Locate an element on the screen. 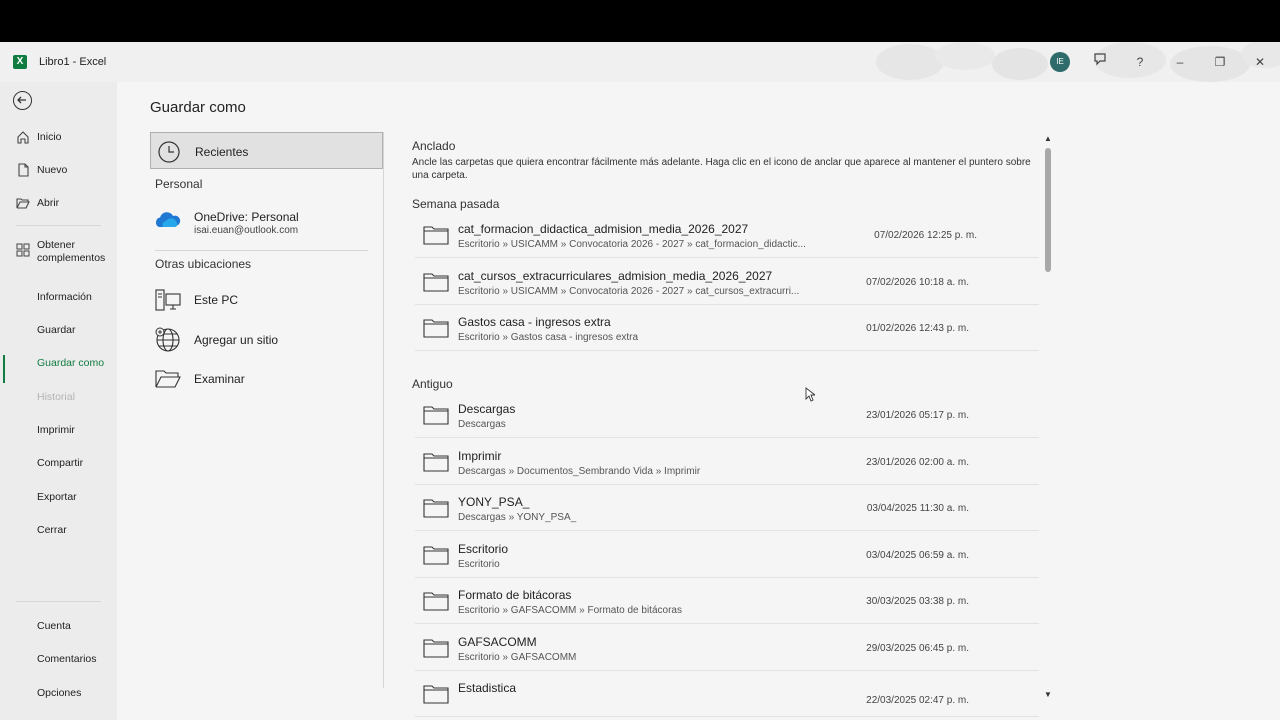  location-label: OneDrive: Personal is located at coordinates (246, 217).